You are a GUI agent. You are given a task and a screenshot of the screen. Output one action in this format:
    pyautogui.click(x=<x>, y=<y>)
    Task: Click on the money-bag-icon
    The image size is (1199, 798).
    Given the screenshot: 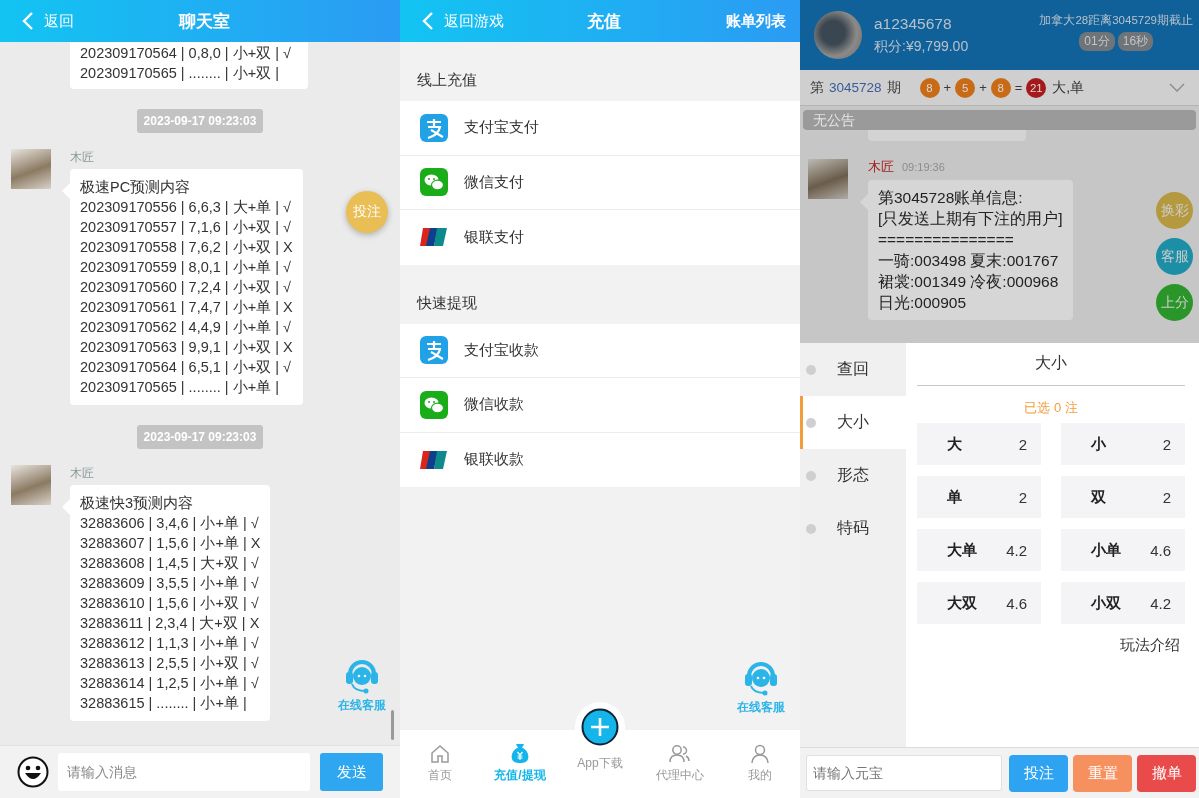 What is the action you would take?
    pyautogui.click(x=520, y=753)
    